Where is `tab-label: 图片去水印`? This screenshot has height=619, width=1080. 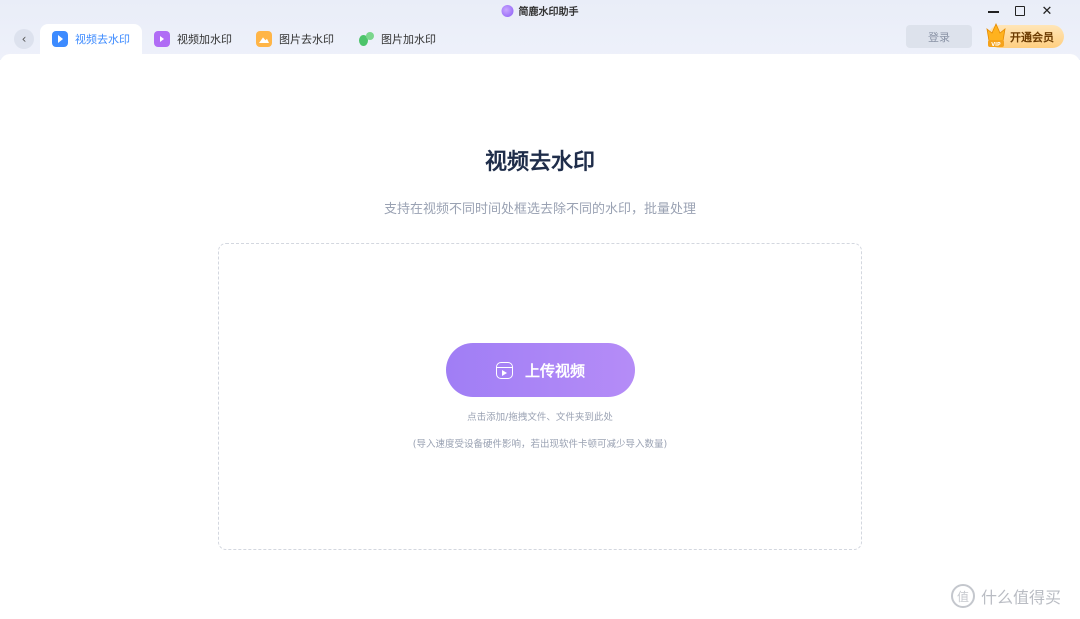 tab-label: 图片去水印 is located at coordinates (306, 39).